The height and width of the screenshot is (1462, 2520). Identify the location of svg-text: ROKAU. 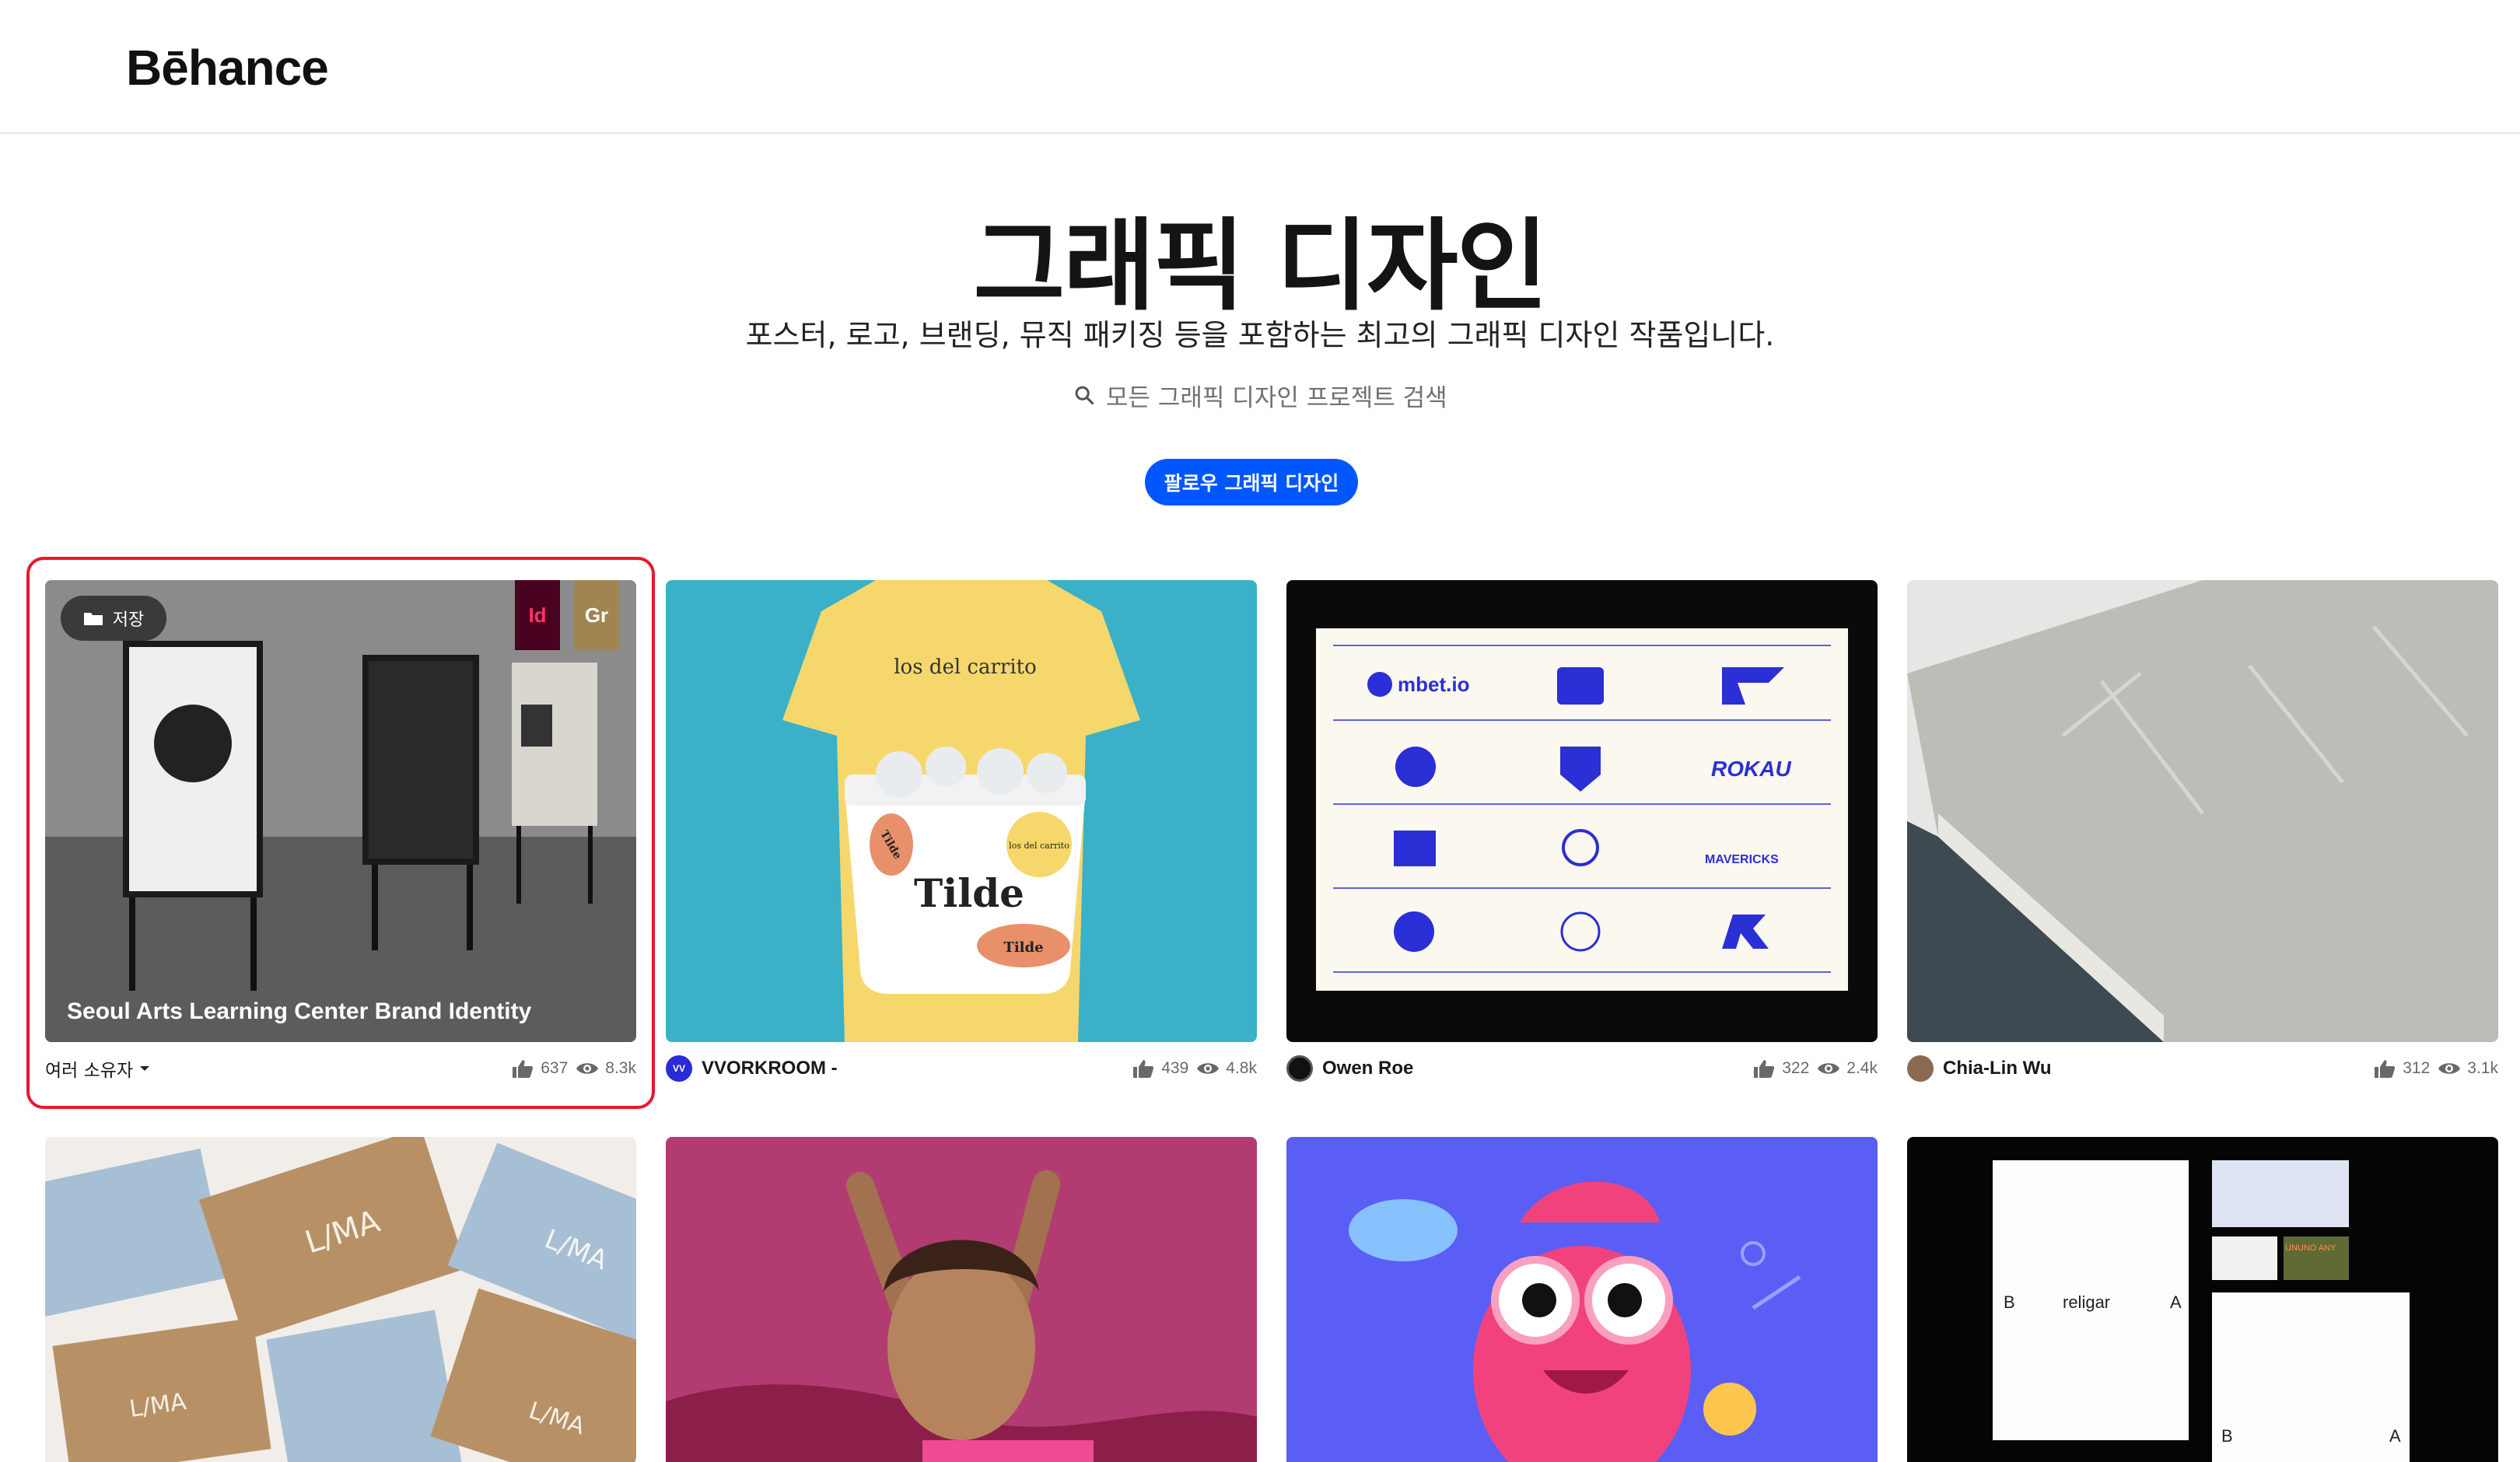
(1751, 769).